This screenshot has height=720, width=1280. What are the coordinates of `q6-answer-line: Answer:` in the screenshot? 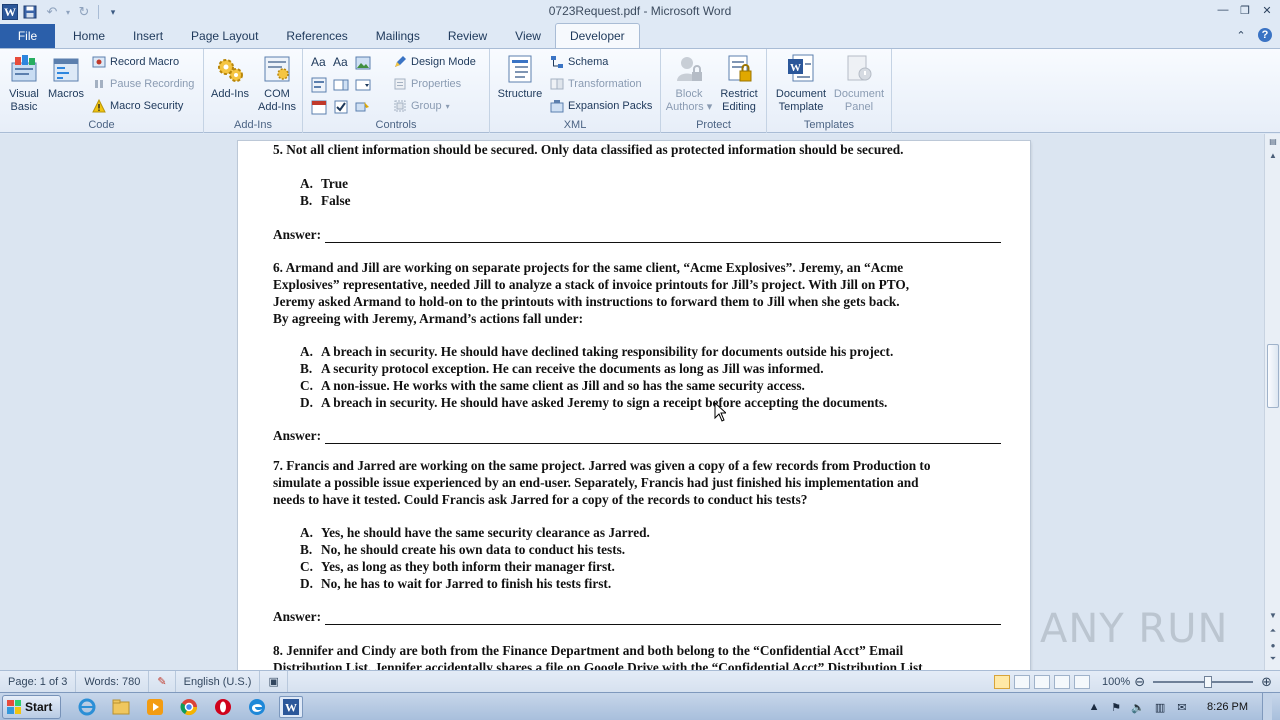 It's located at (637, 435).